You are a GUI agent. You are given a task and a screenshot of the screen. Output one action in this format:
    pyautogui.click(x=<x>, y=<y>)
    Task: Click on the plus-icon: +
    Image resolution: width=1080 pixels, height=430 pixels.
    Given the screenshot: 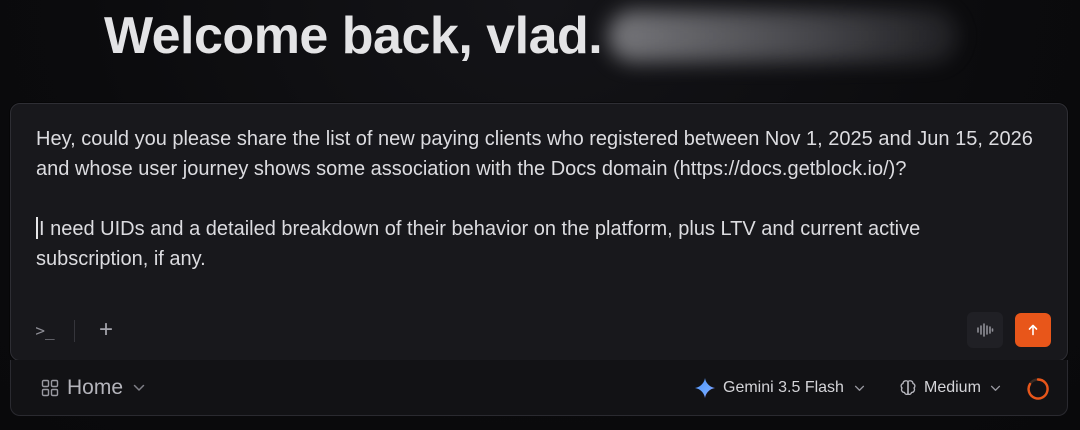 What is the action you would take?
    pyautogui.click(x=105, y=329)
    